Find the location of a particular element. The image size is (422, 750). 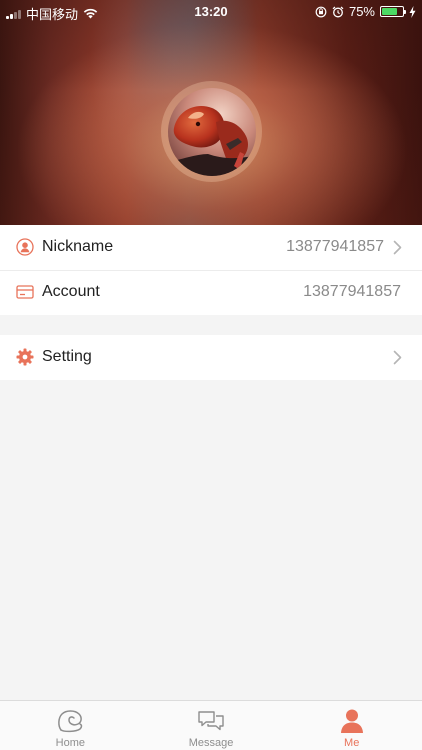

tab-bar: Home Message Me is located at coordinates (211, 725).